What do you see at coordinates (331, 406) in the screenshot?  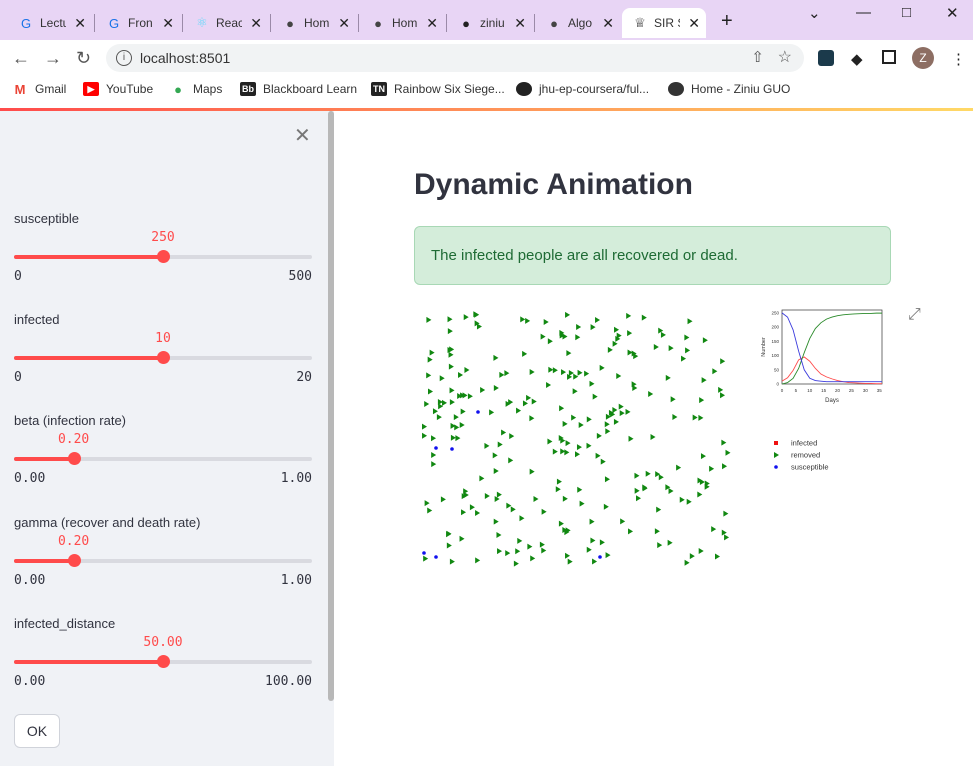 I see `sidebar-scrollbar` at bounding box center [331, 406].